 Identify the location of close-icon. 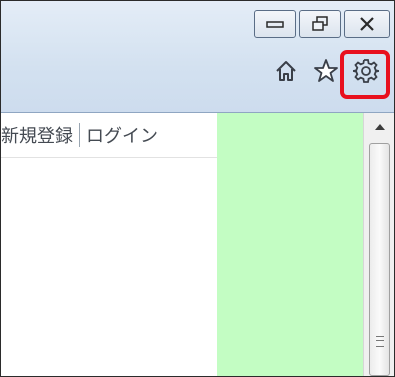
(367, 24).